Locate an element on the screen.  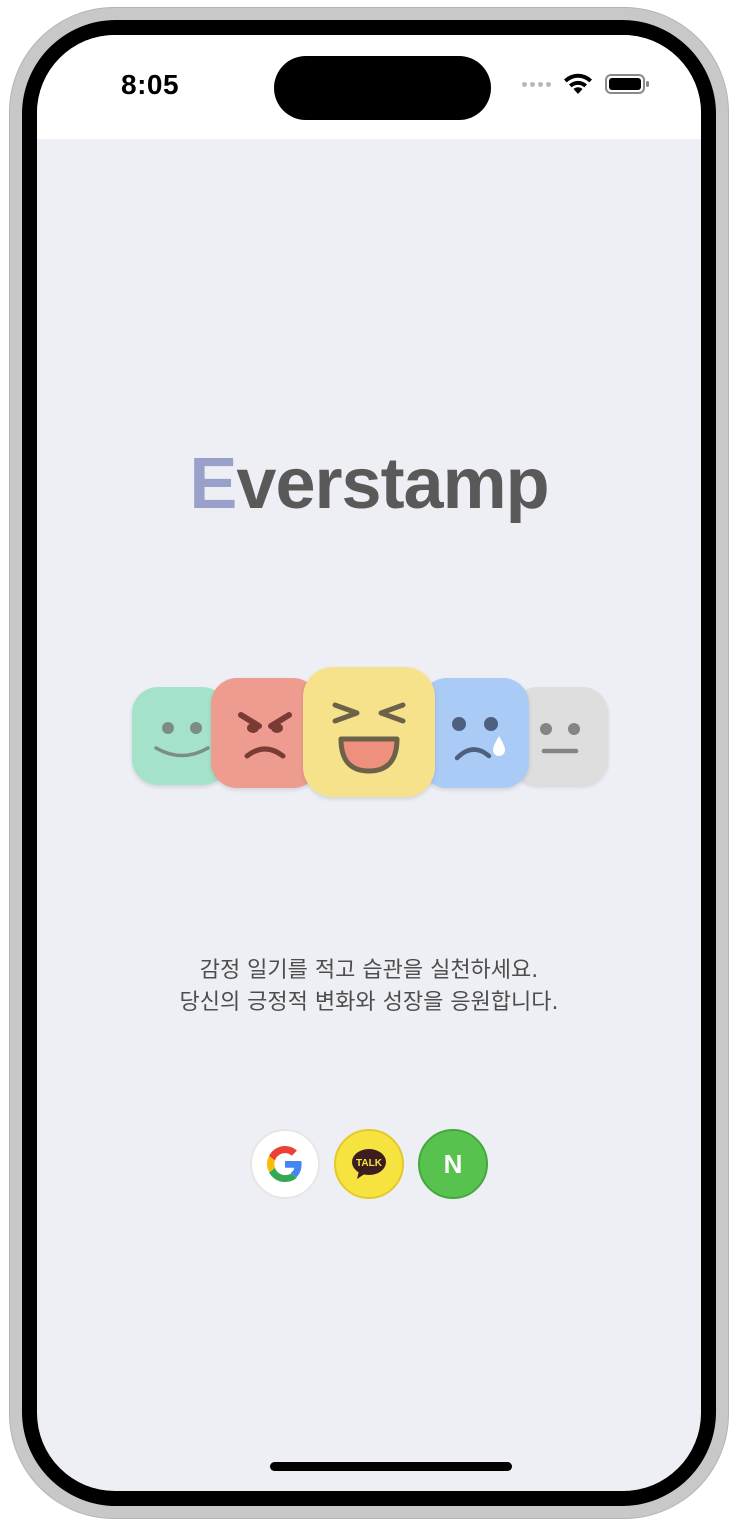
dynamic-island is located at coordinates (382, 88).